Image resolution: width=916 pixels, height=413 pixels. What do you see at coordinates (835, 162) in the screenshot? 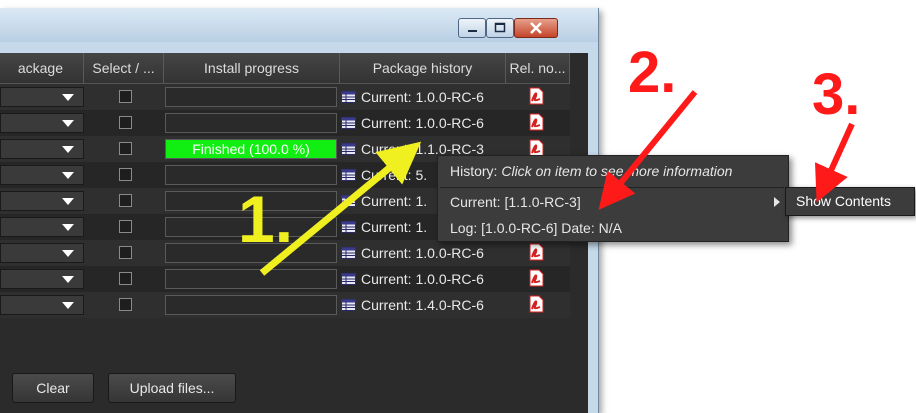
I see `callout-3-arrow` at bounding box center [835, 162].